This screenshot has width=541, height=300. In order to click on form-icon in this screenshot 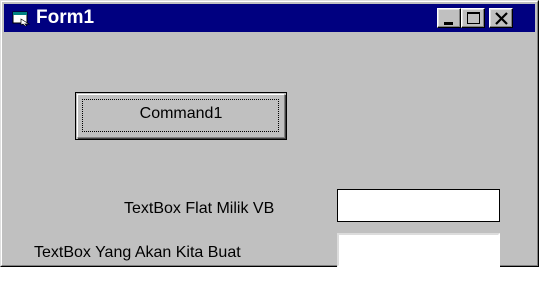, I will do `click(21, 18)`.